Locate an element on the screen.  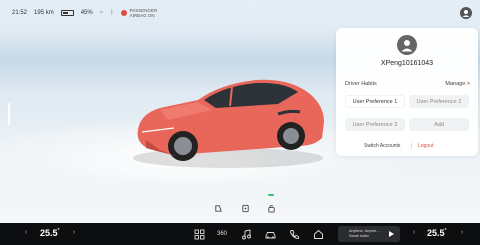
airbag-line-2: AIRBAG ON is located at coordinates (142, 15).